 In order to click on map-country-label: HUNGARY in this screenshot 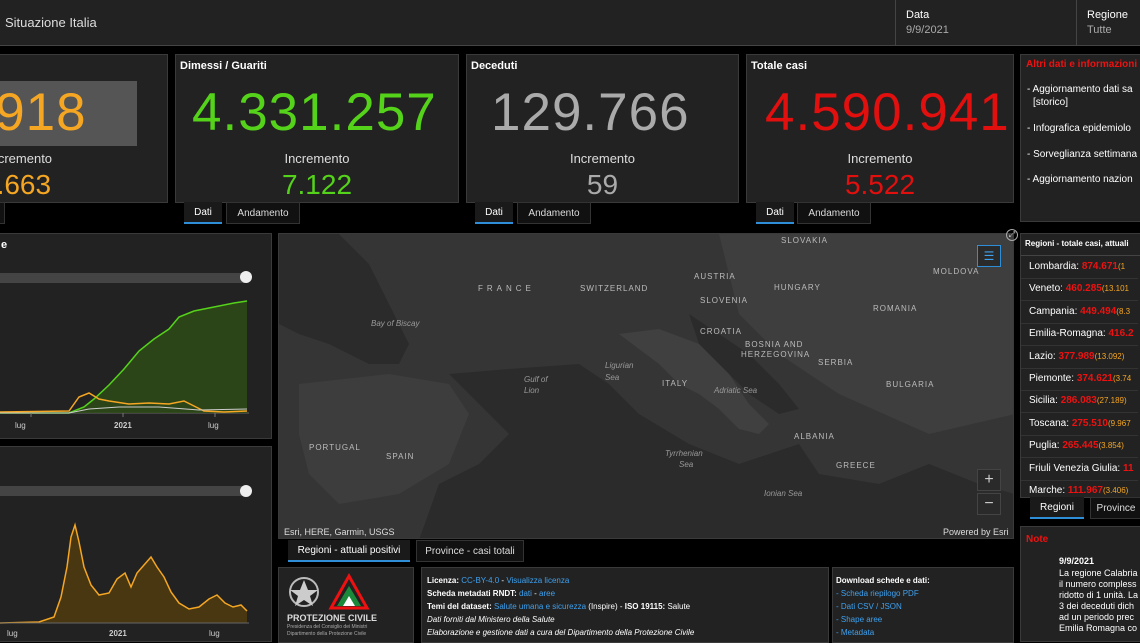, I will do `click(797, 287)`.